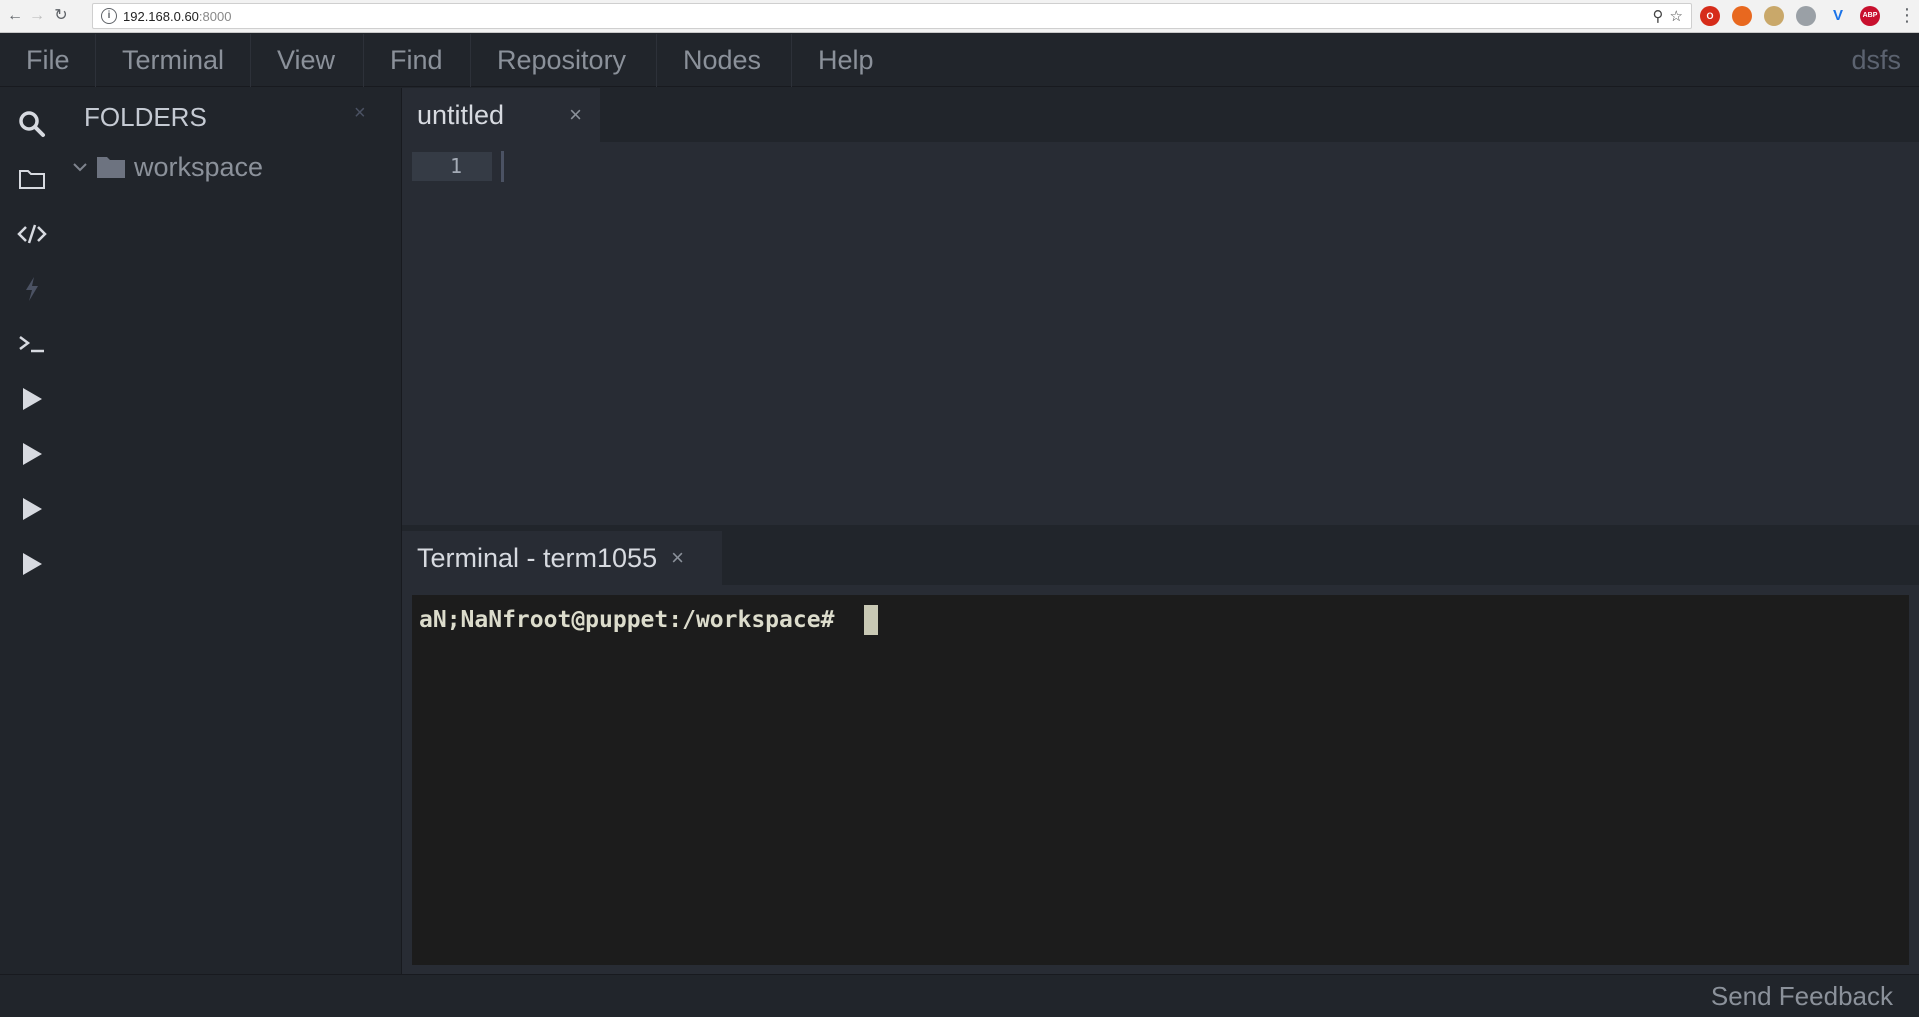  What do you see at coordinates (172, 60) in the screenshot?
I see `menu-terminal: Terminal` at bounding box center [172, 60].